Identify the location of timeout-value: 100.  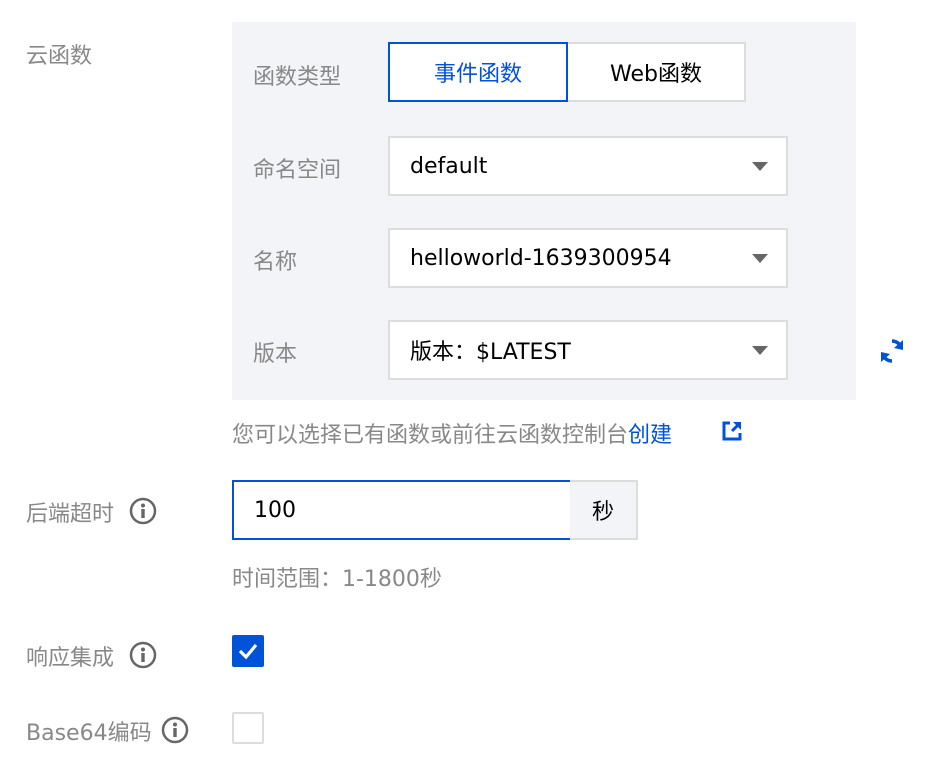
(275, 510).